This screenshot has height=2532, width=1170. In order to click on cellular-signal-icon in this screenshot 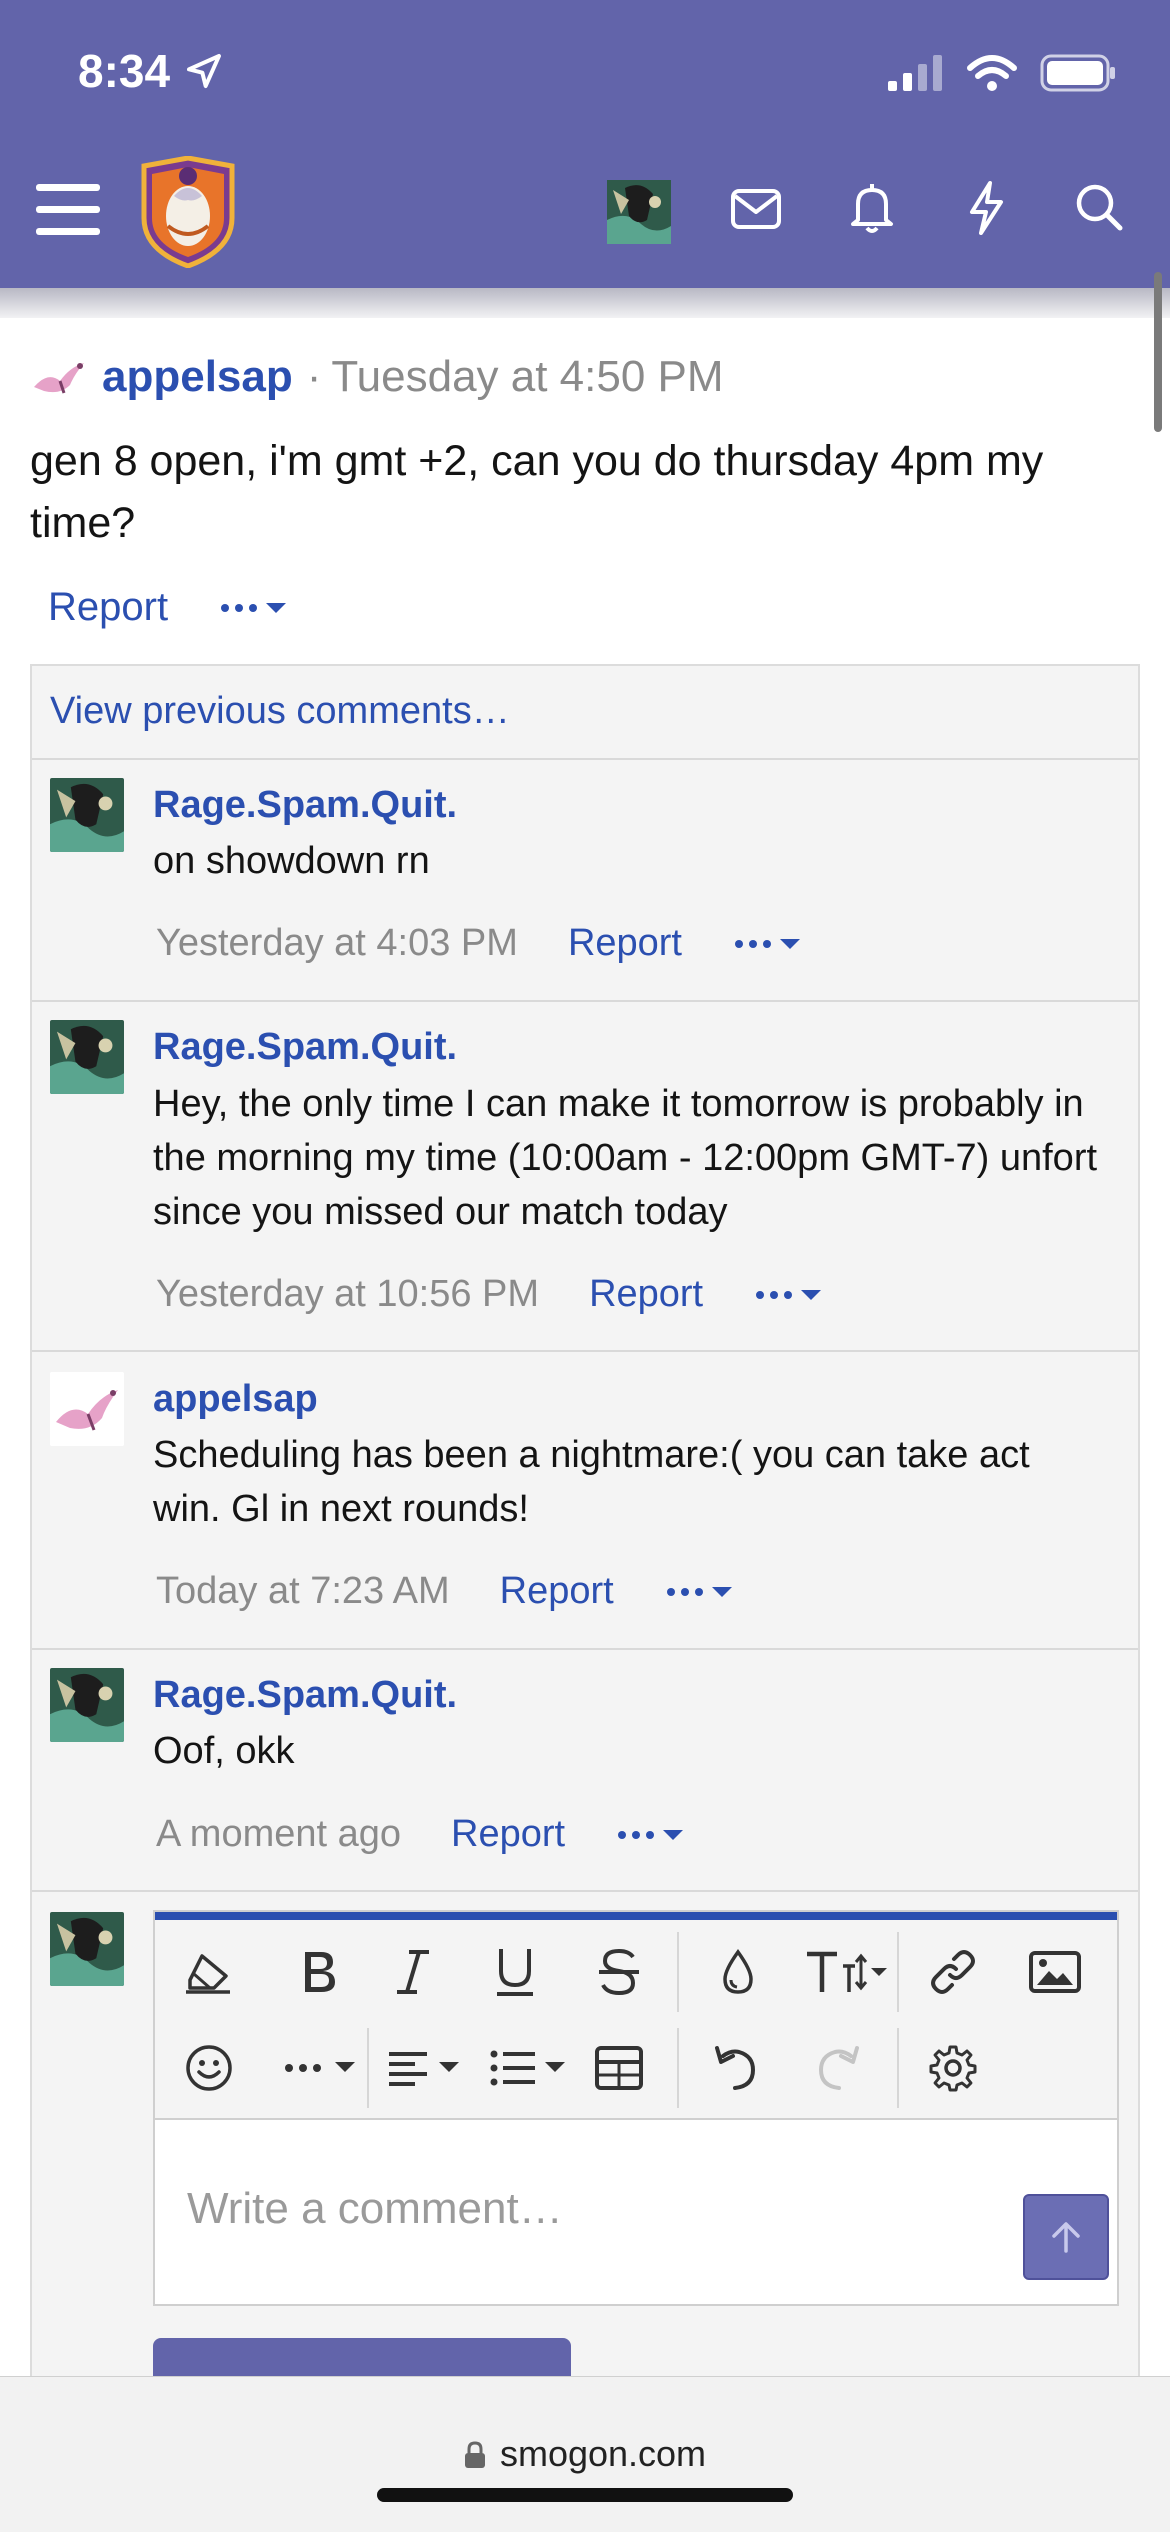, I will do `click(915, 73)`.